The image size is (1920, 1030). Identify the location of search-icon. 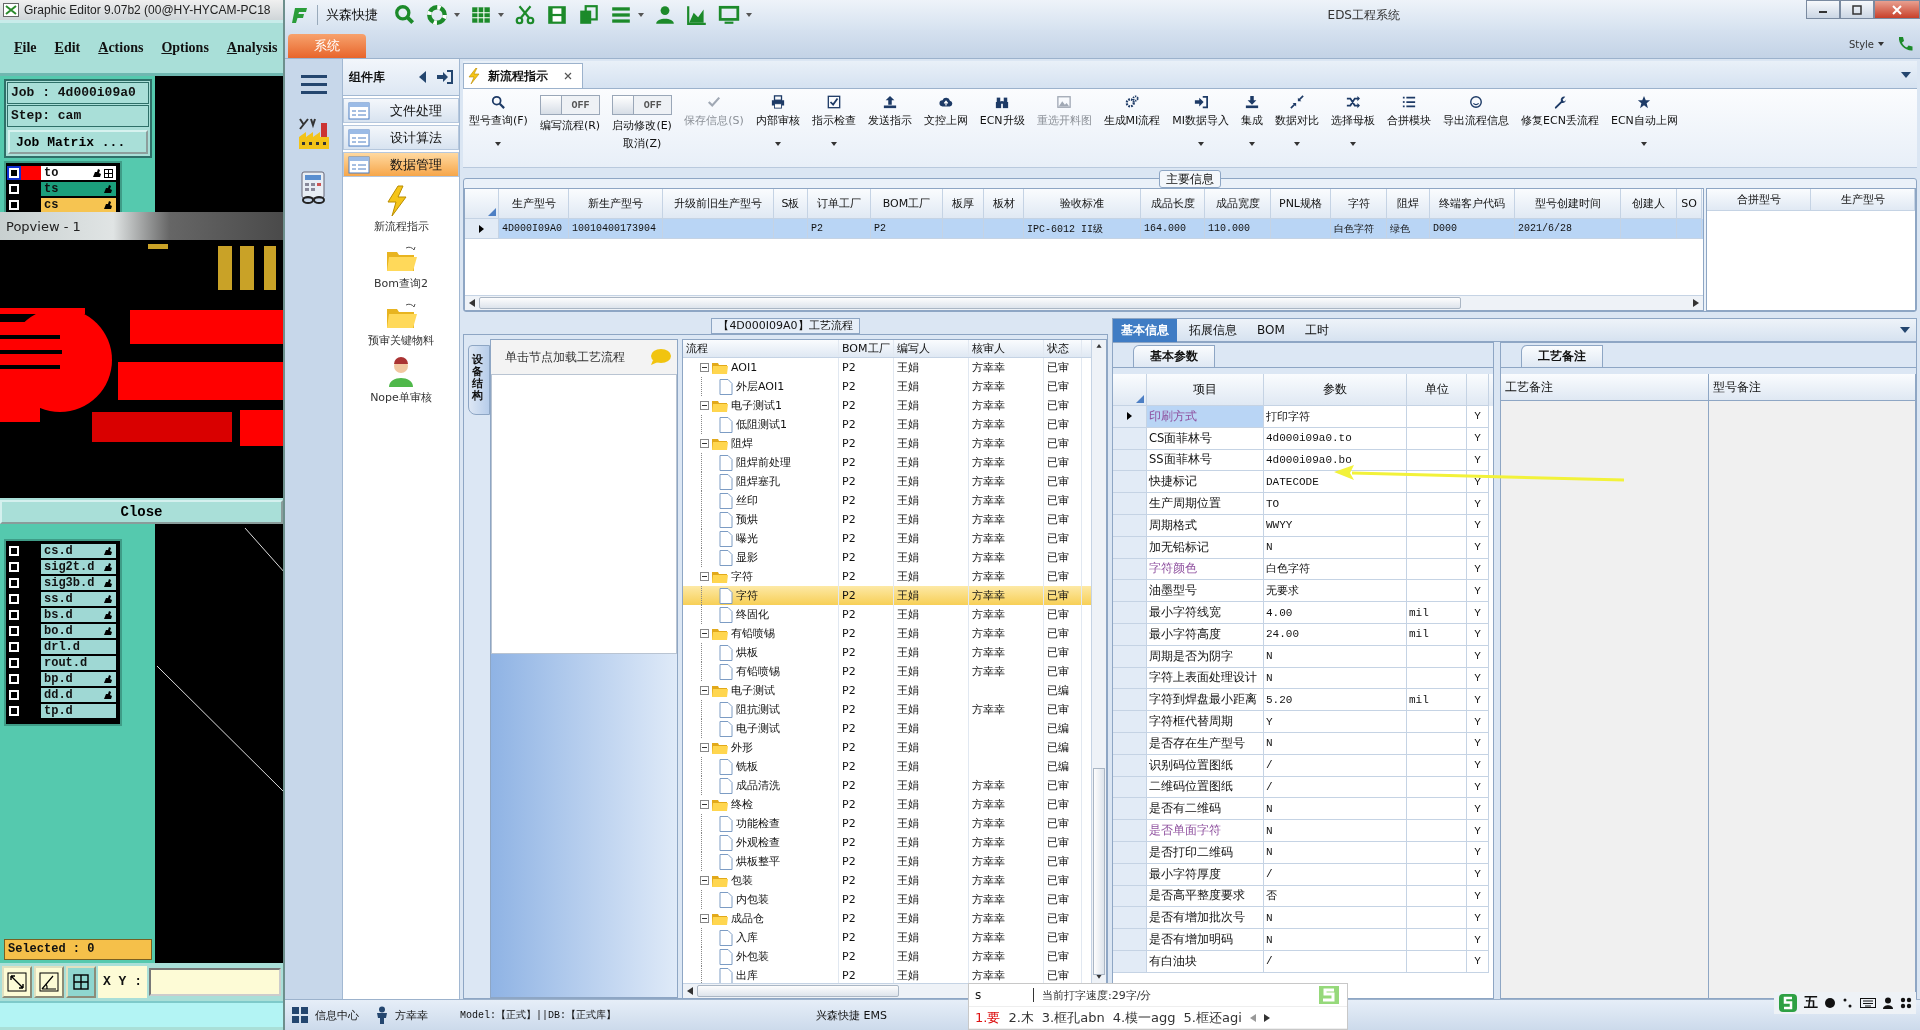
(405, 15).